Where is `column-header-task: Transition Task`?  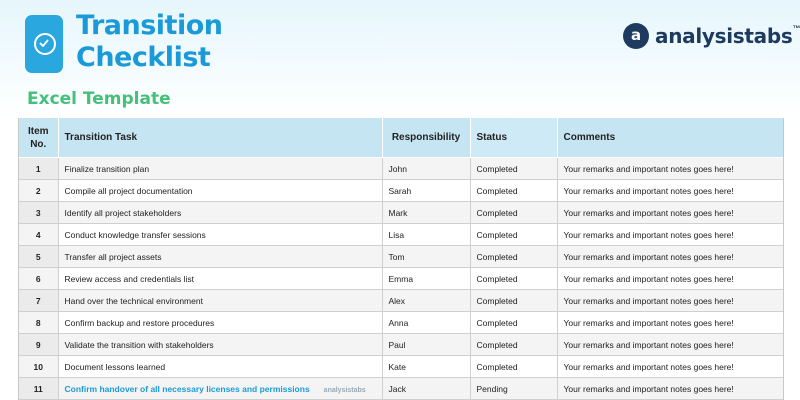 column-header-task: Transition Task is located at coordinates (220, 138).